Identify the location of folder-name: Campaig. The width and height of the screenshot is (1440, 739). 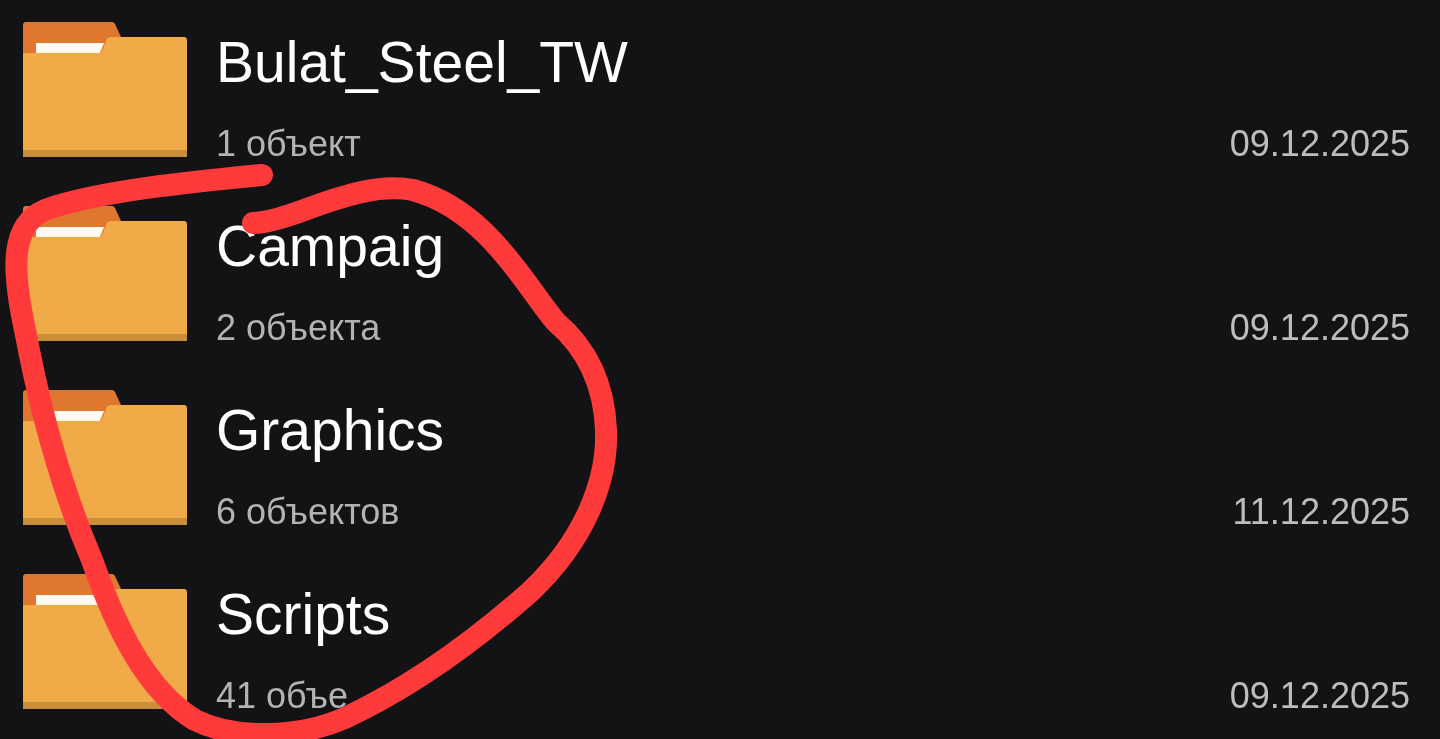
(330, 246).